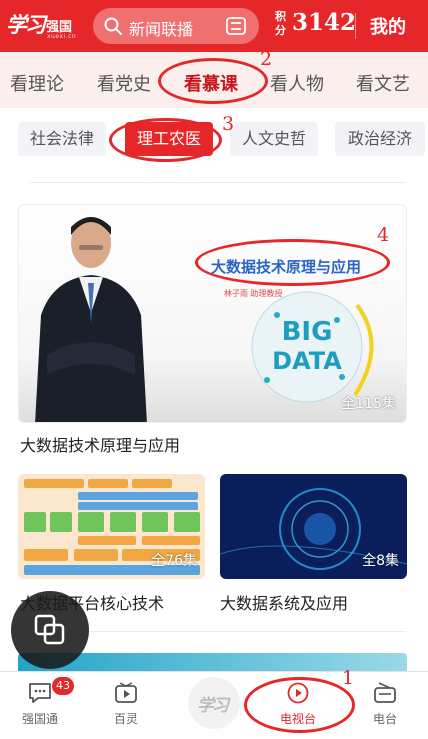 Image resolution: width=428 pixels, height=739 pixels. I want to click on unread-badge: 43, so click(63, 686).